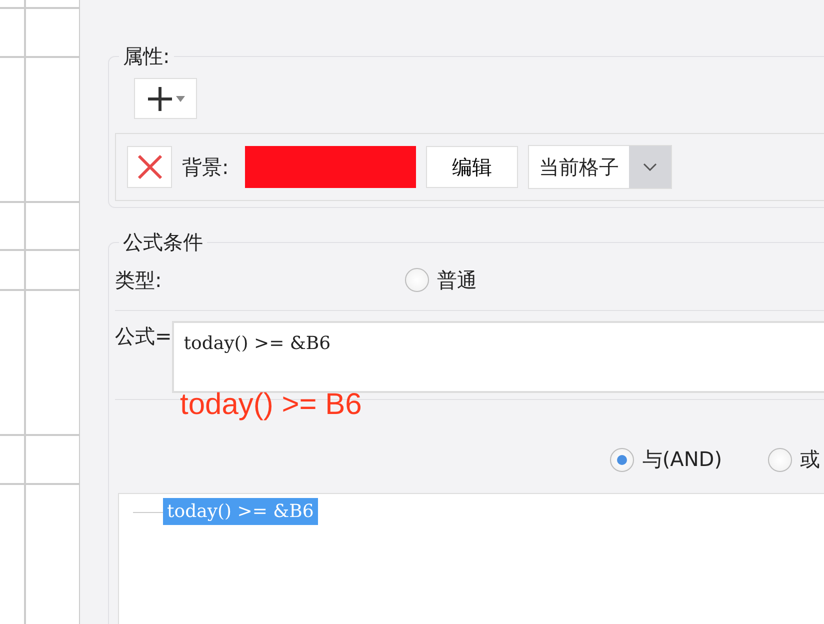 This screenshot has height=624, width=824. I want to click on edit-button: 编辑, so click(472, 167).